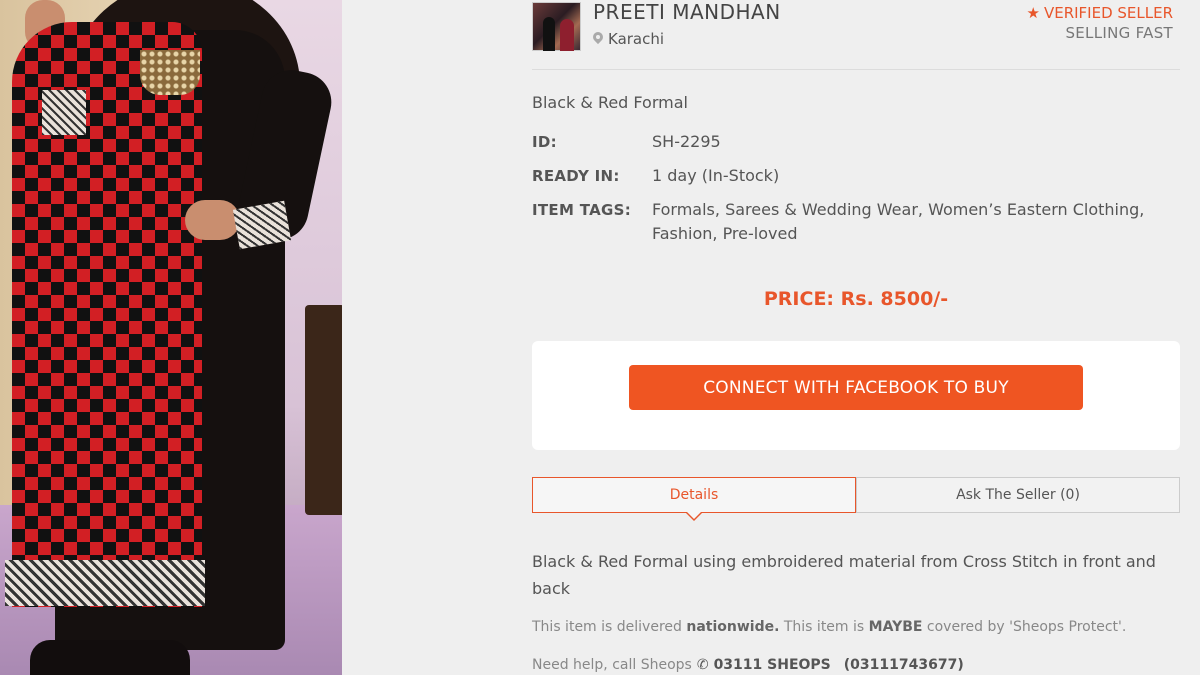  I want to click on seller-avatar, so click(556, 26).